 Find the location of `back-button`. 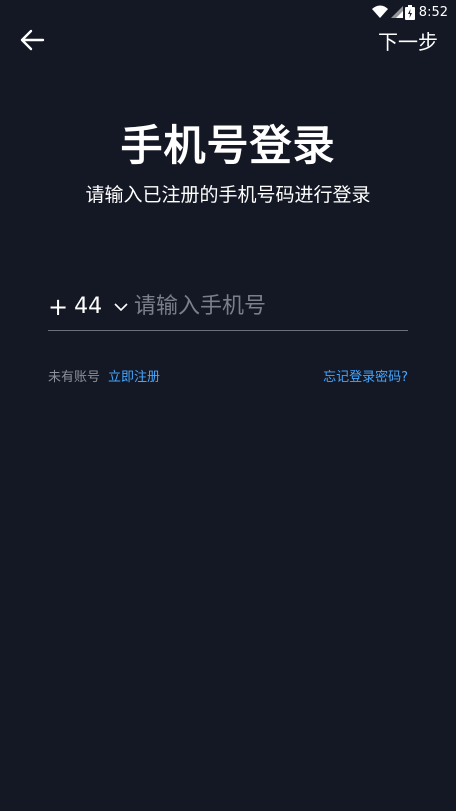

back-button is located at coordinates (32, 40).